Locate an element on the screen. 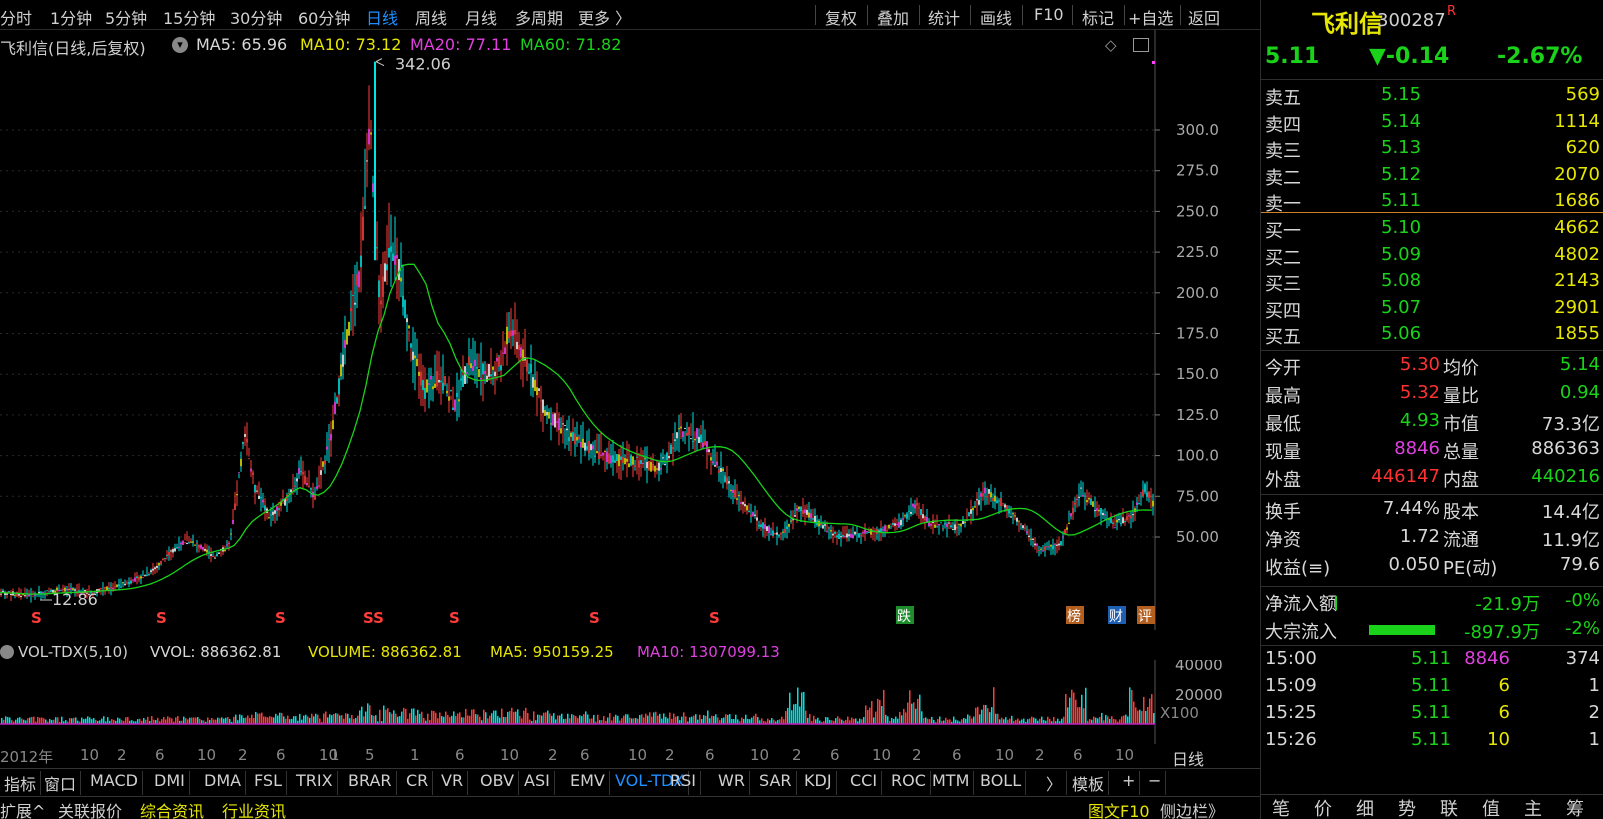 This screenshot has width=1603, height=819. overlay-button: 叠加 is located at coordinates (893, 17).